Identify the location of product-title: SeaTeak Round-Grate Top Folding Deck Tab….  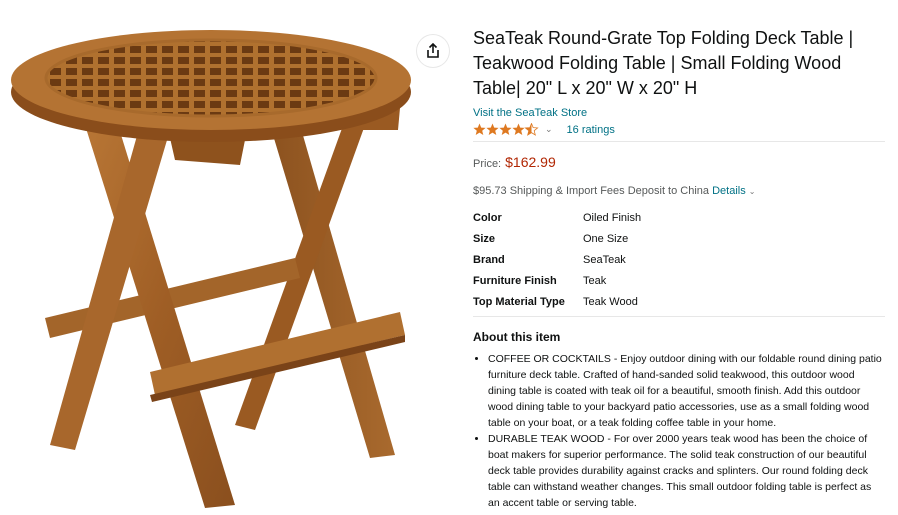
(663, 63).